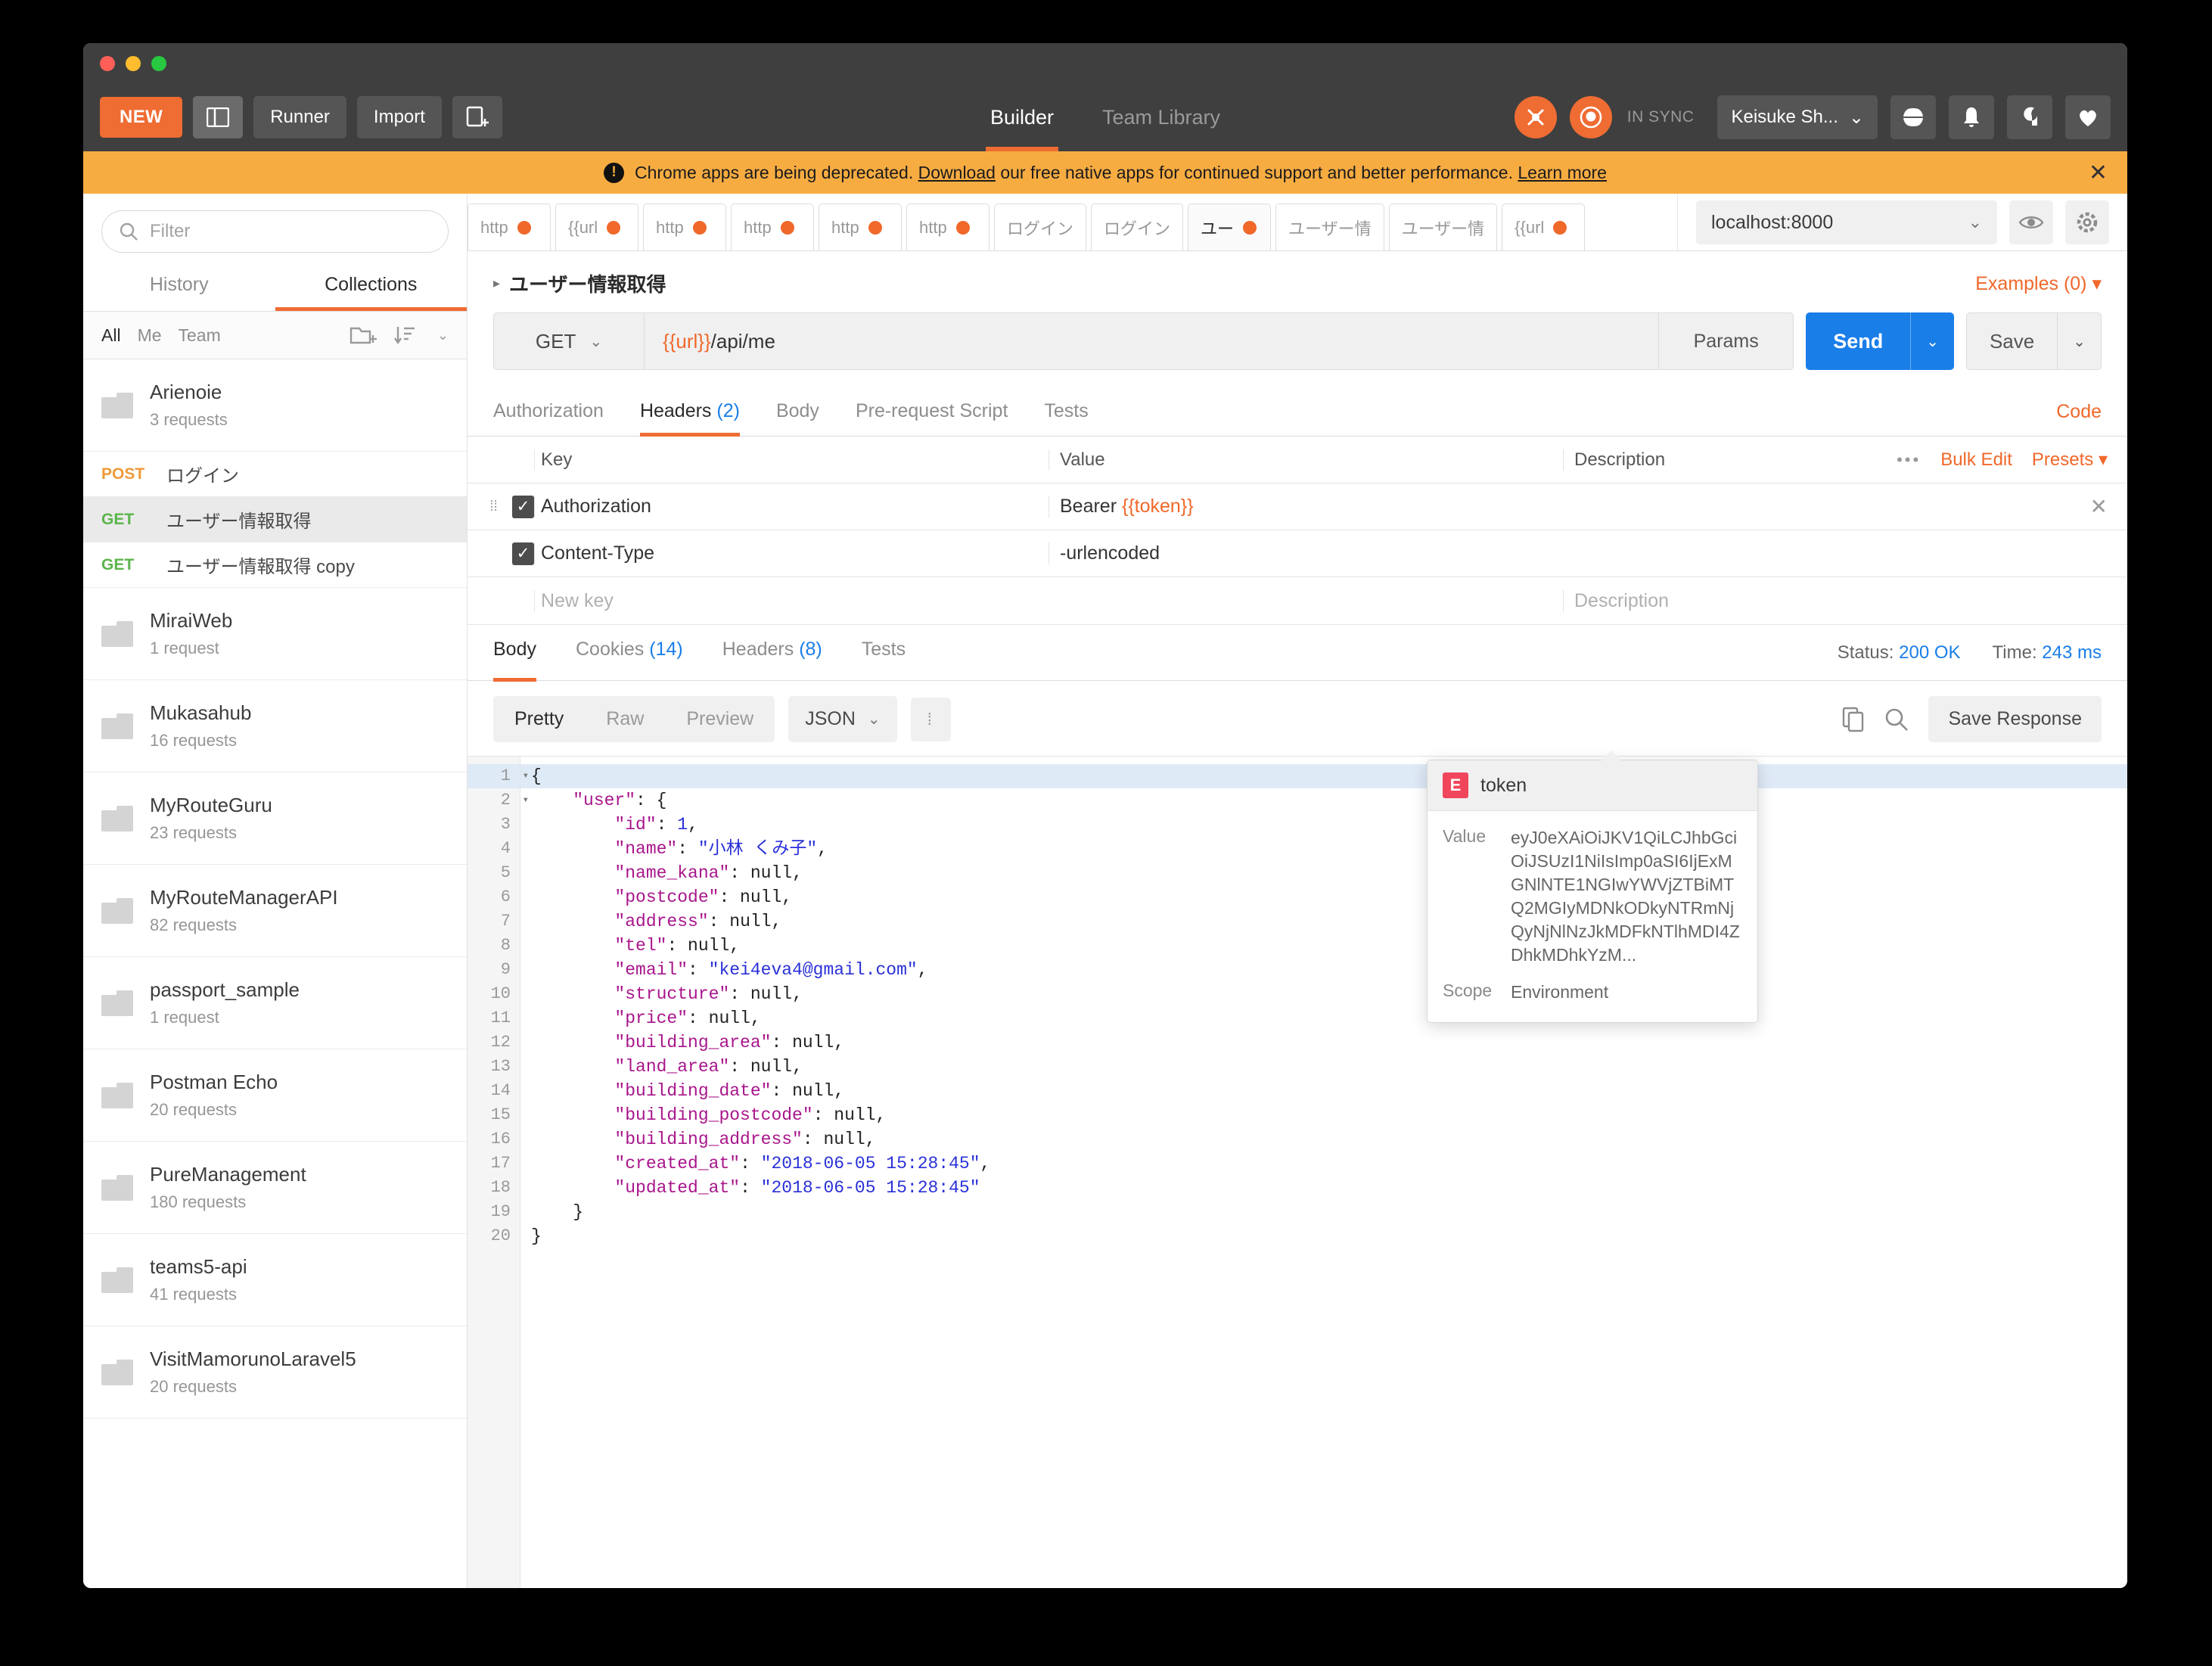  I want to click on collection-item: MyRouteGuru 23 requests, so click(275, 818).